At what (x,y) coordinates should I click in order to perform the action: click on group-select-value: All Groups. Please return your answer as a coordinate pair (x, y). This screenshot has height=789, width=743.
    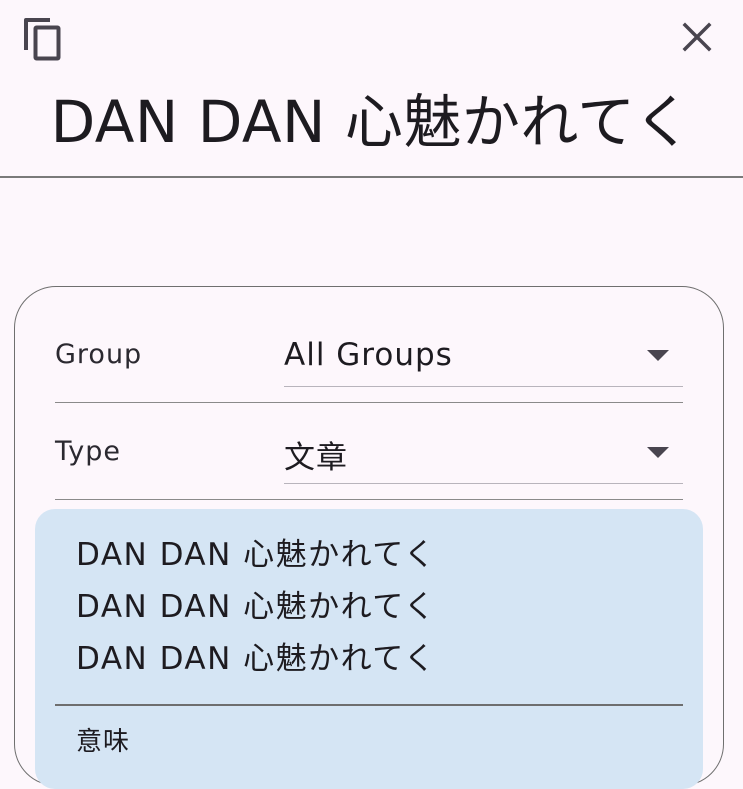
    Looking at the image, I should click on (368, 355).